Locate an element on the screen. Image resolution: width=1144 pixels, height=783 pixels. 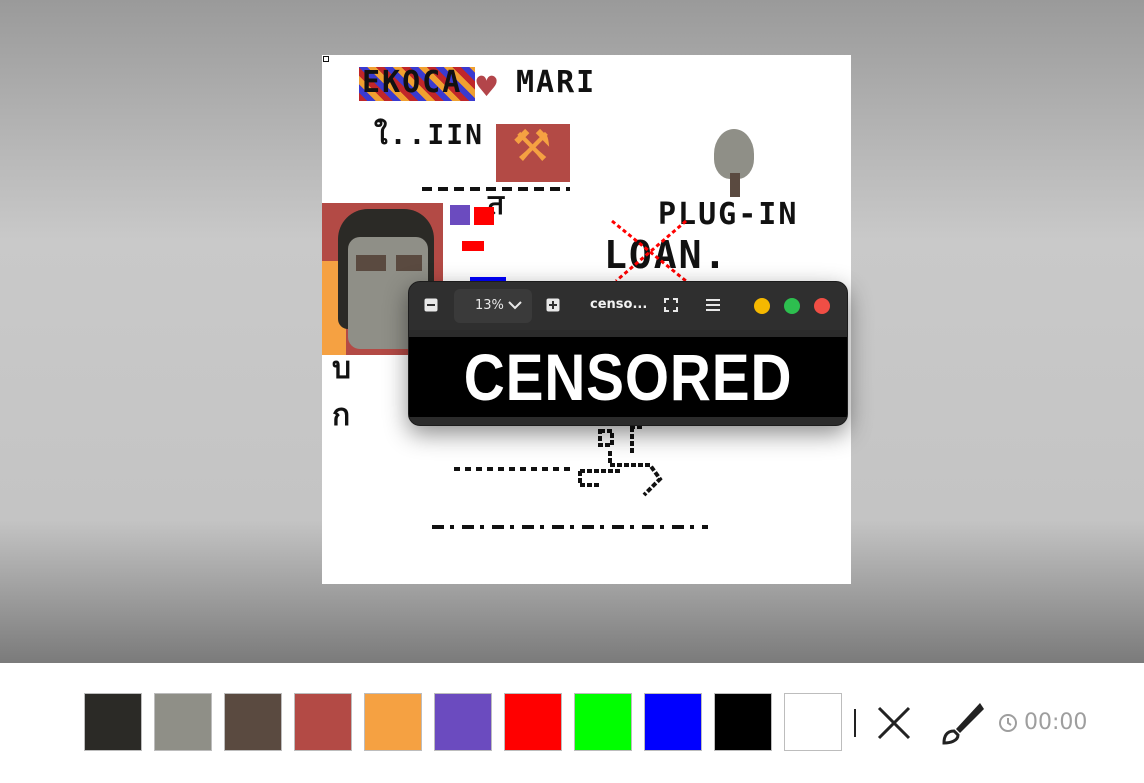
brush-tool-button is located at coordinates (960, 725).